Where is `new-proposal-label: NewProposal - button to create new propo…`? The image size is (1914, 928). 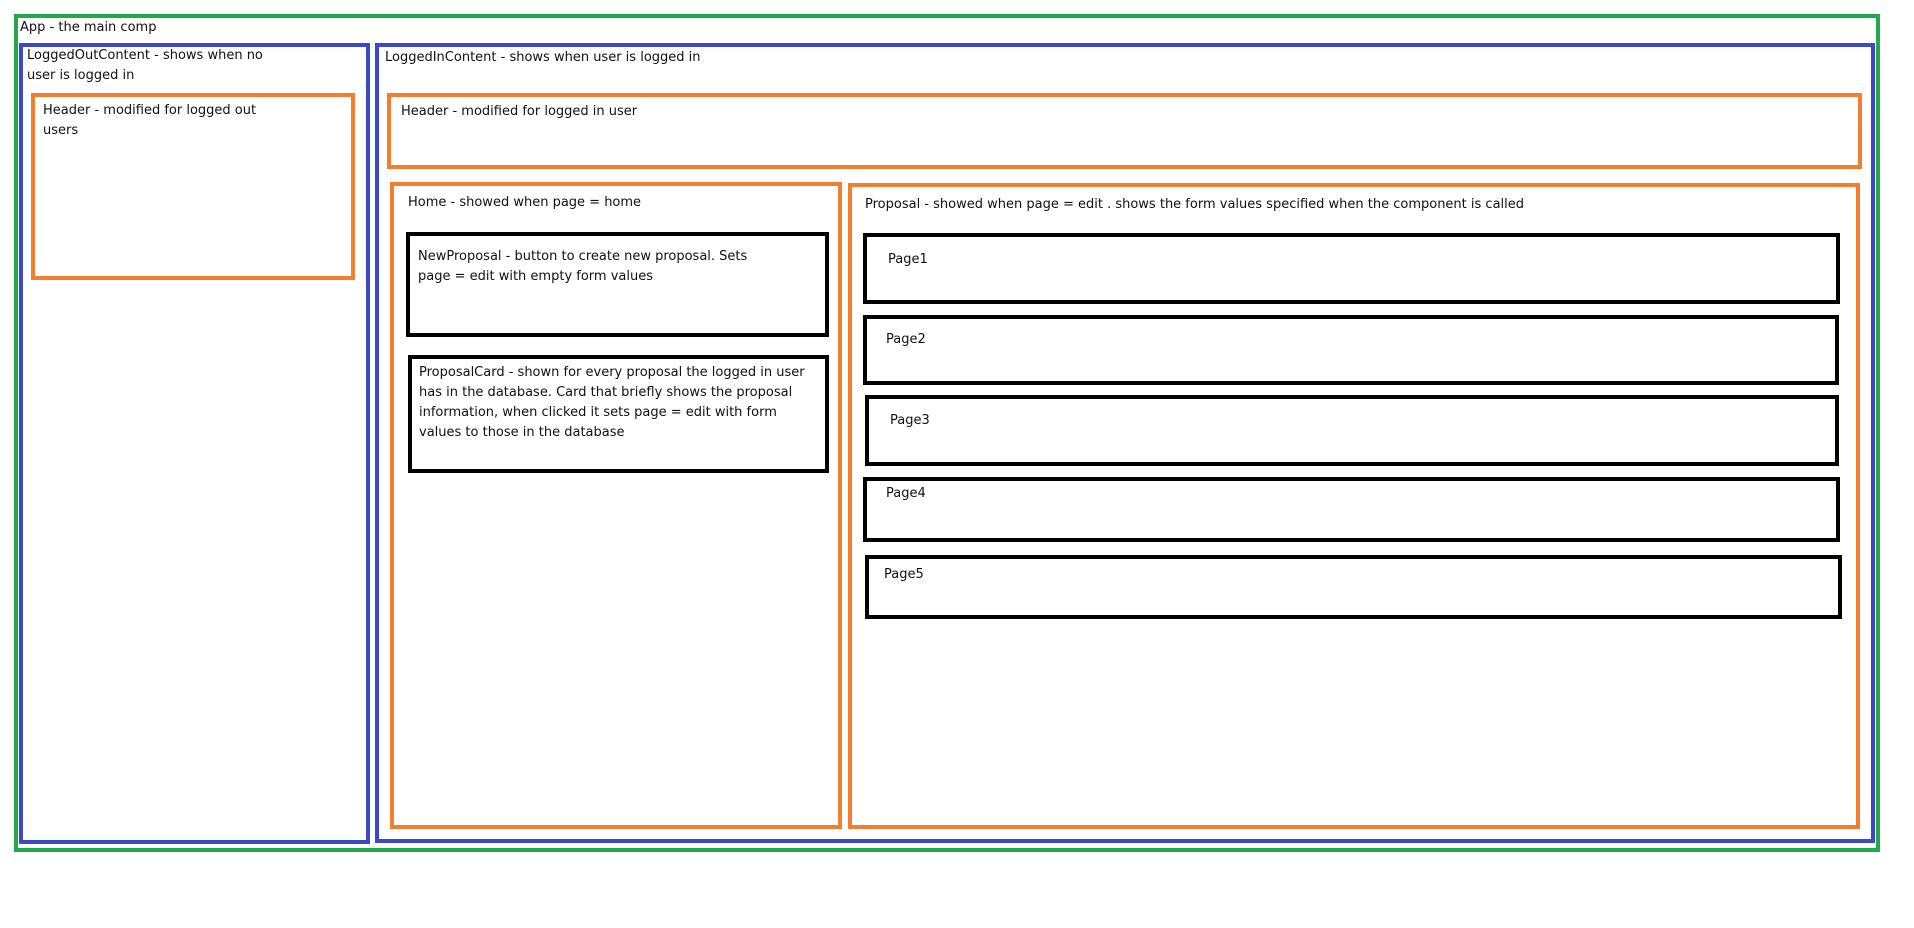
new-proposal-label: NewProposal - button to create new propo… is located at coordinates (583, 266).